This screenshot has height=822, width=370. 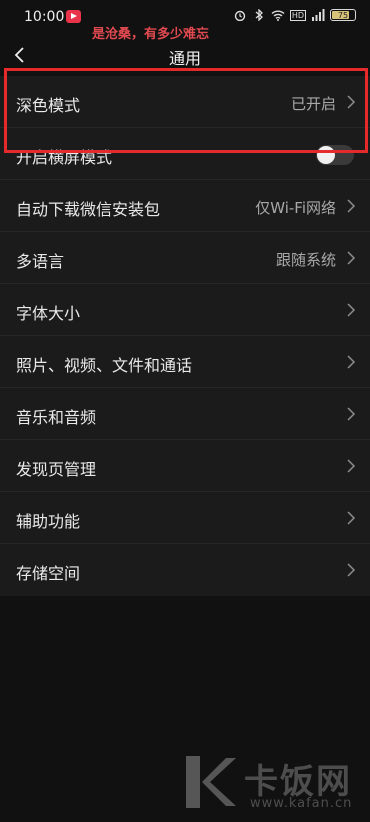 I want to click on settings-row-storage: 存储空间, so click(x=185, y=570).